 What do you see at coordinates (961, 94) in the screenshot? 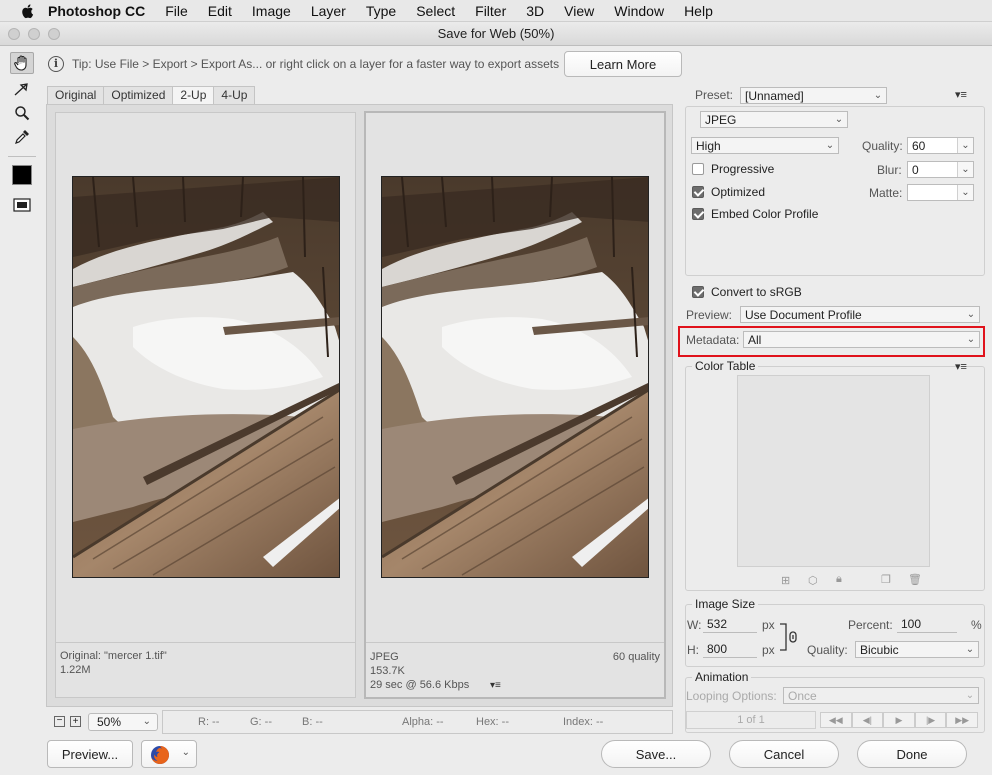
I see `optimize-menu-icon: ▾≡` at bounding box center [961, 94].